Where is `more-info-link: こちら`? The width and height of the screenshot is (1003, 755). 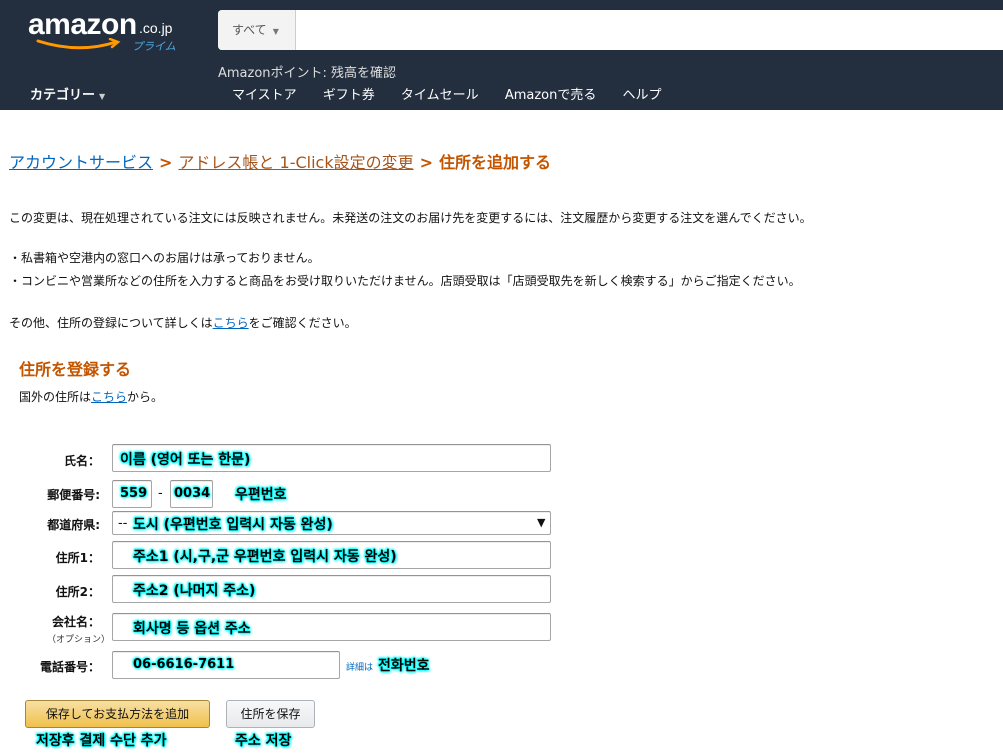
more-info-link: こちら is located at coordinates (231, 323).